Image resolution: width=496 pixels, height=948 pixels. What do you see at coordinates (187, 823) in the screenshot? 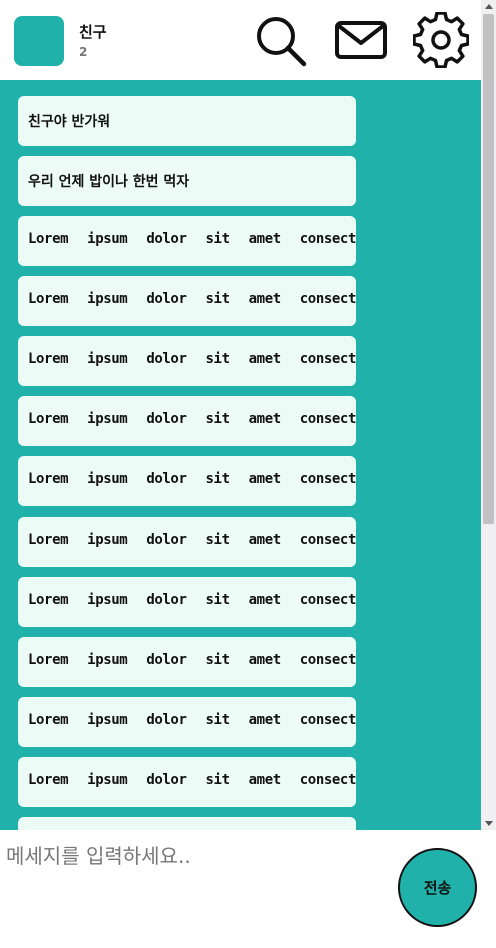
I see `message-bubble-partial` at bounding box center [187, 823].